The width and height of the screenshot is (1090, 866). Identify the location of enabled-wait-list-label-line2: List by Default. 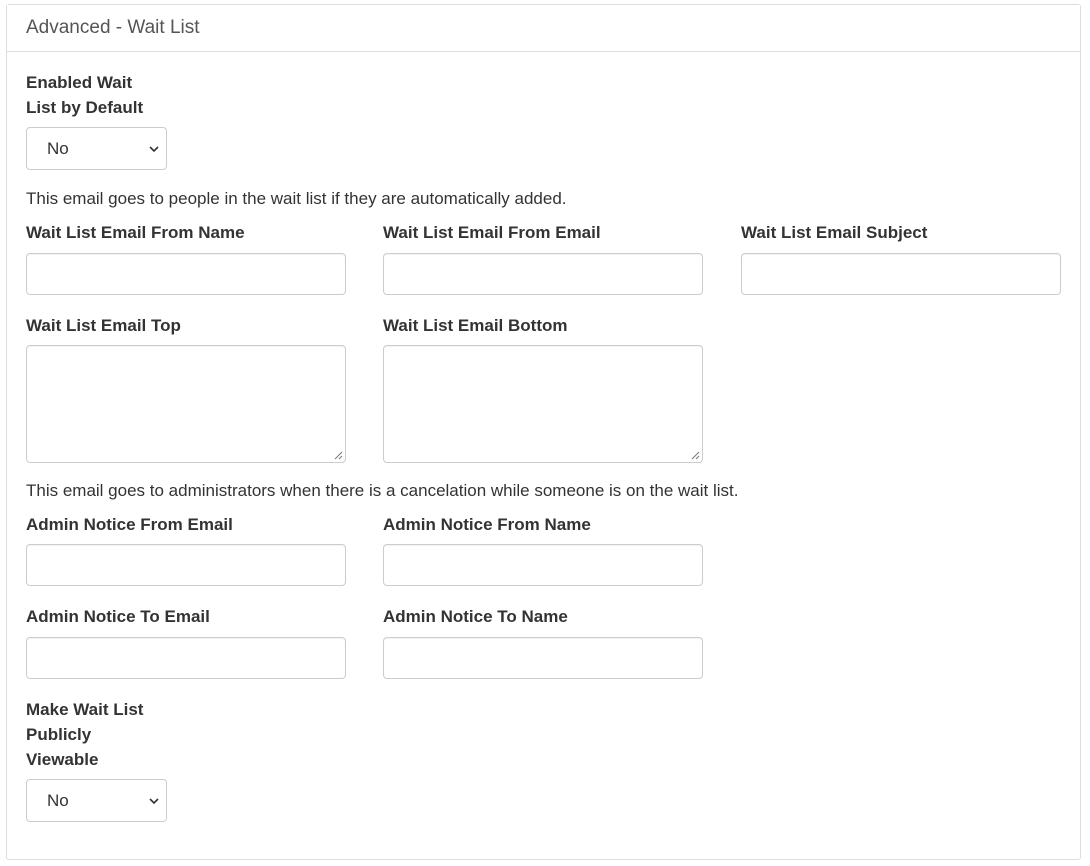
(85, 107).